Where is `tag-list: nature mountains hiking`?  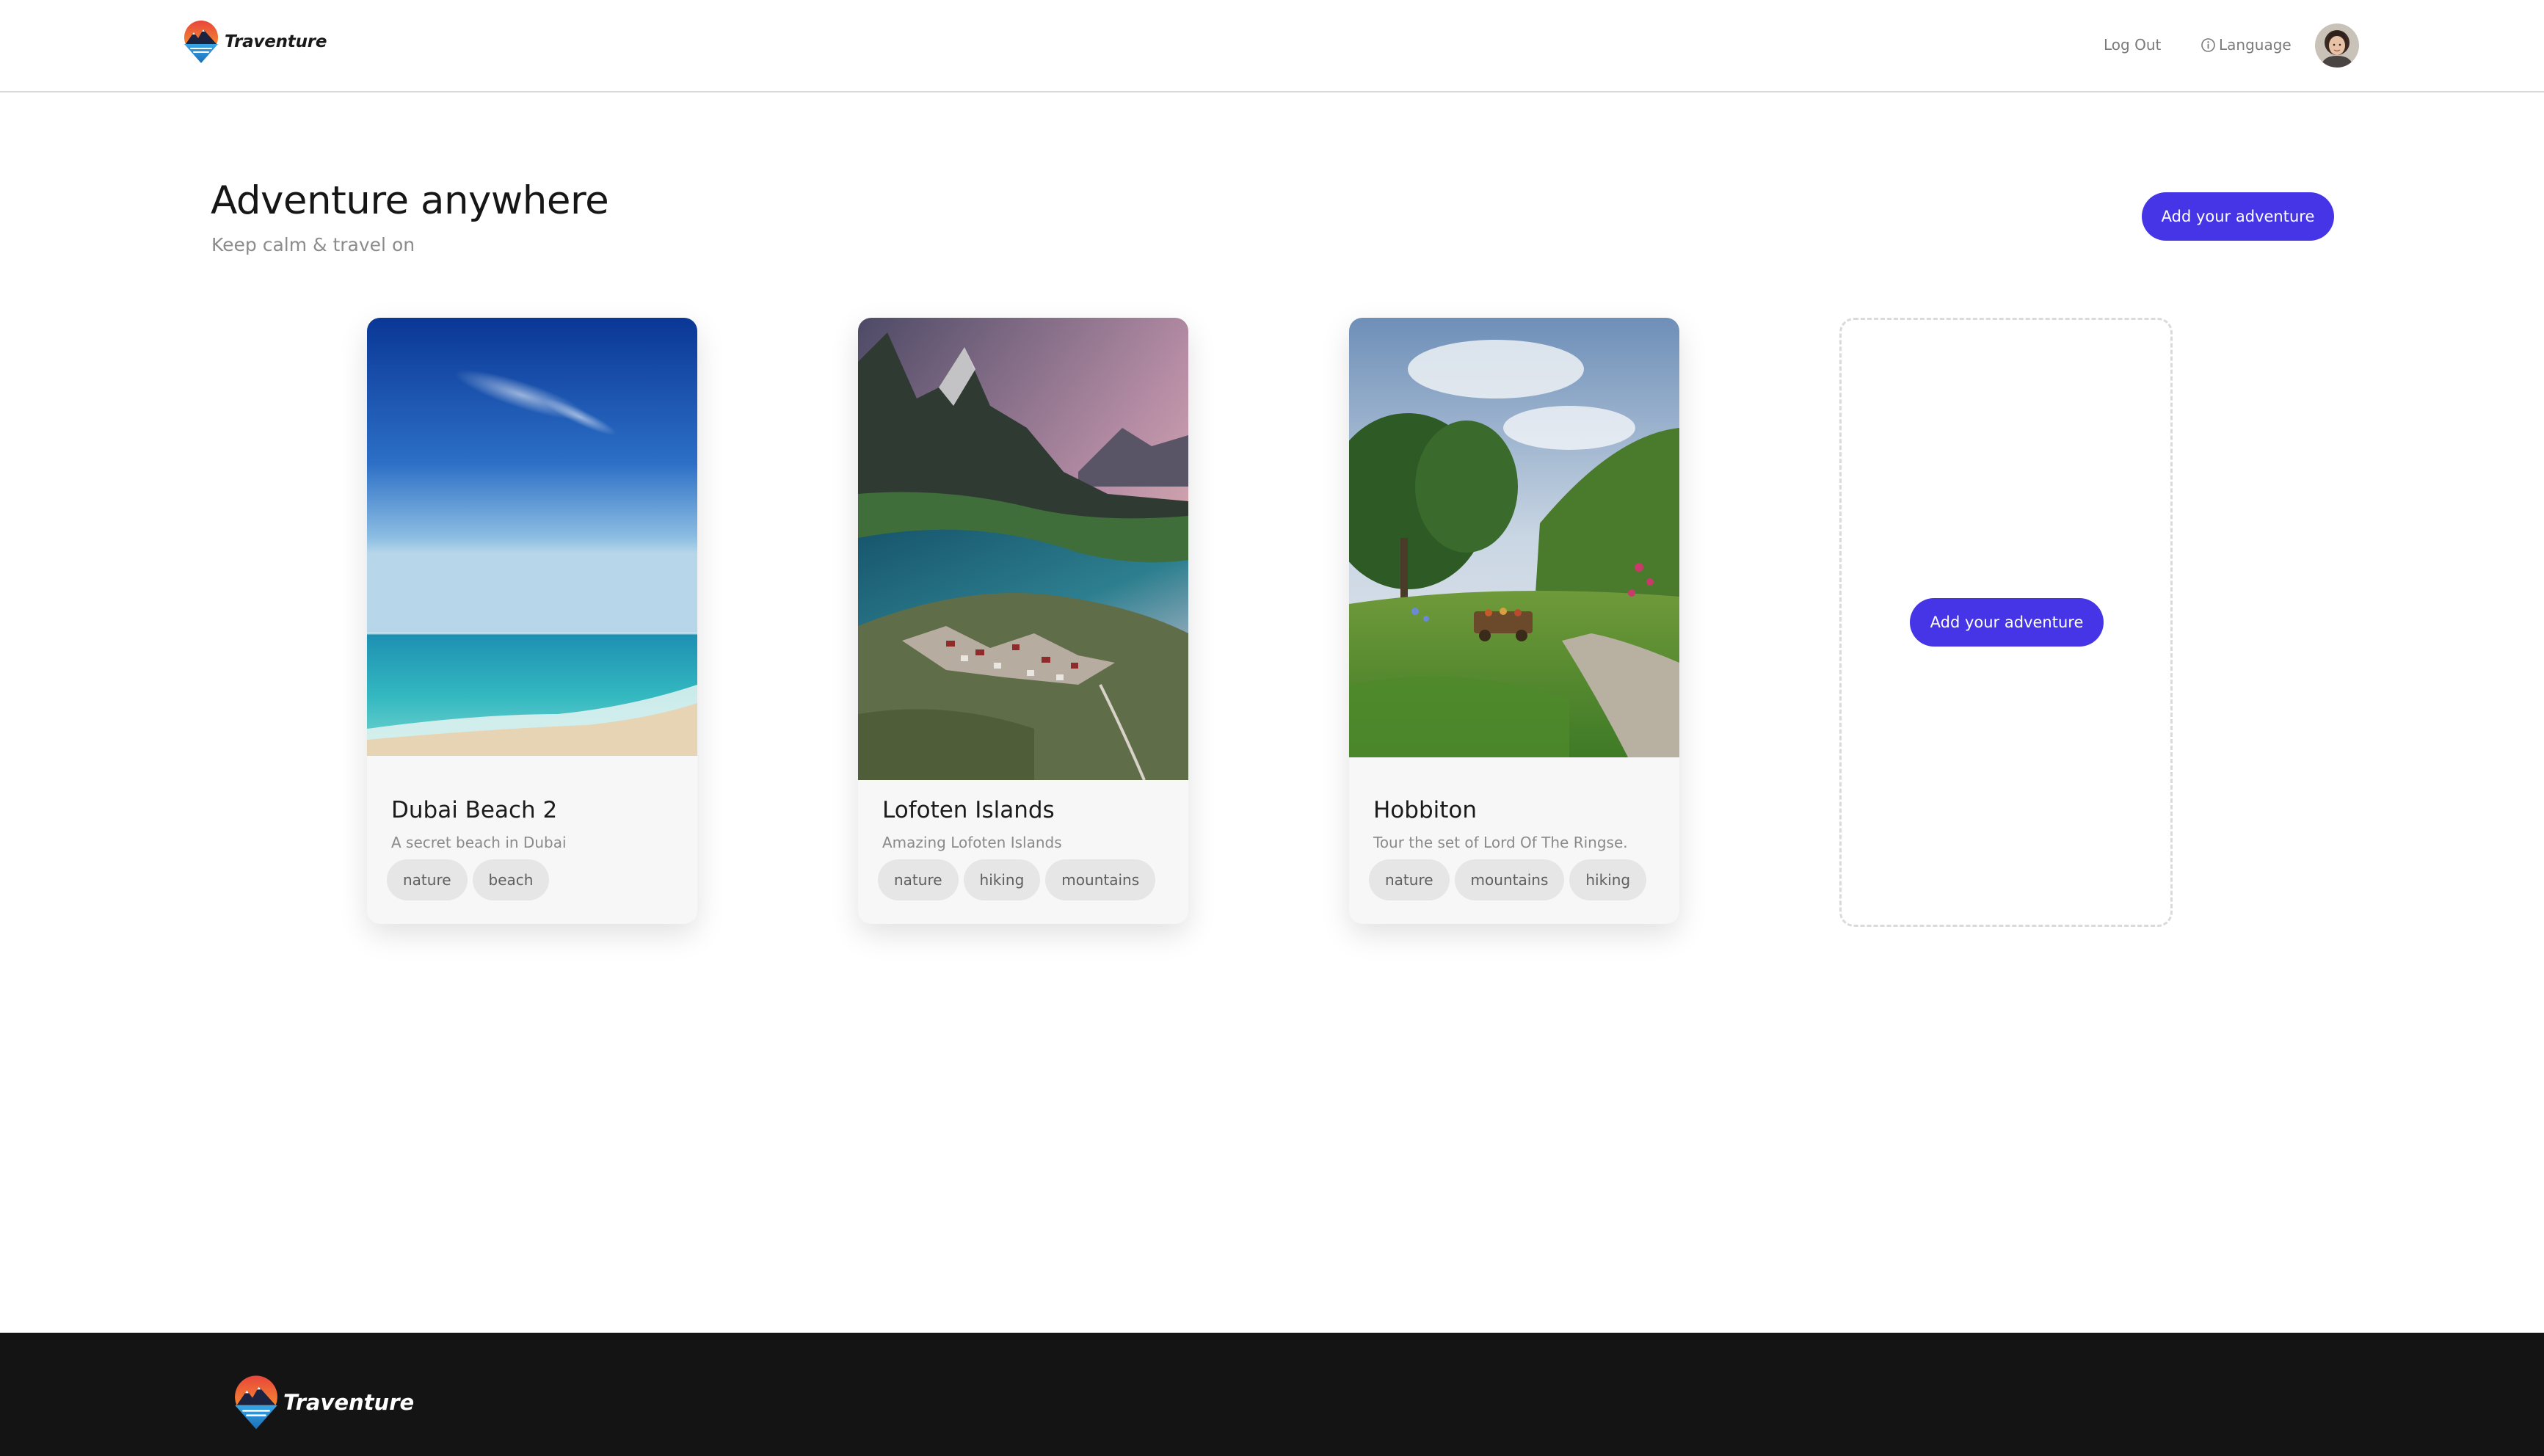 tag-list: nature mountains hiking is located at coordinates (1508, 879).